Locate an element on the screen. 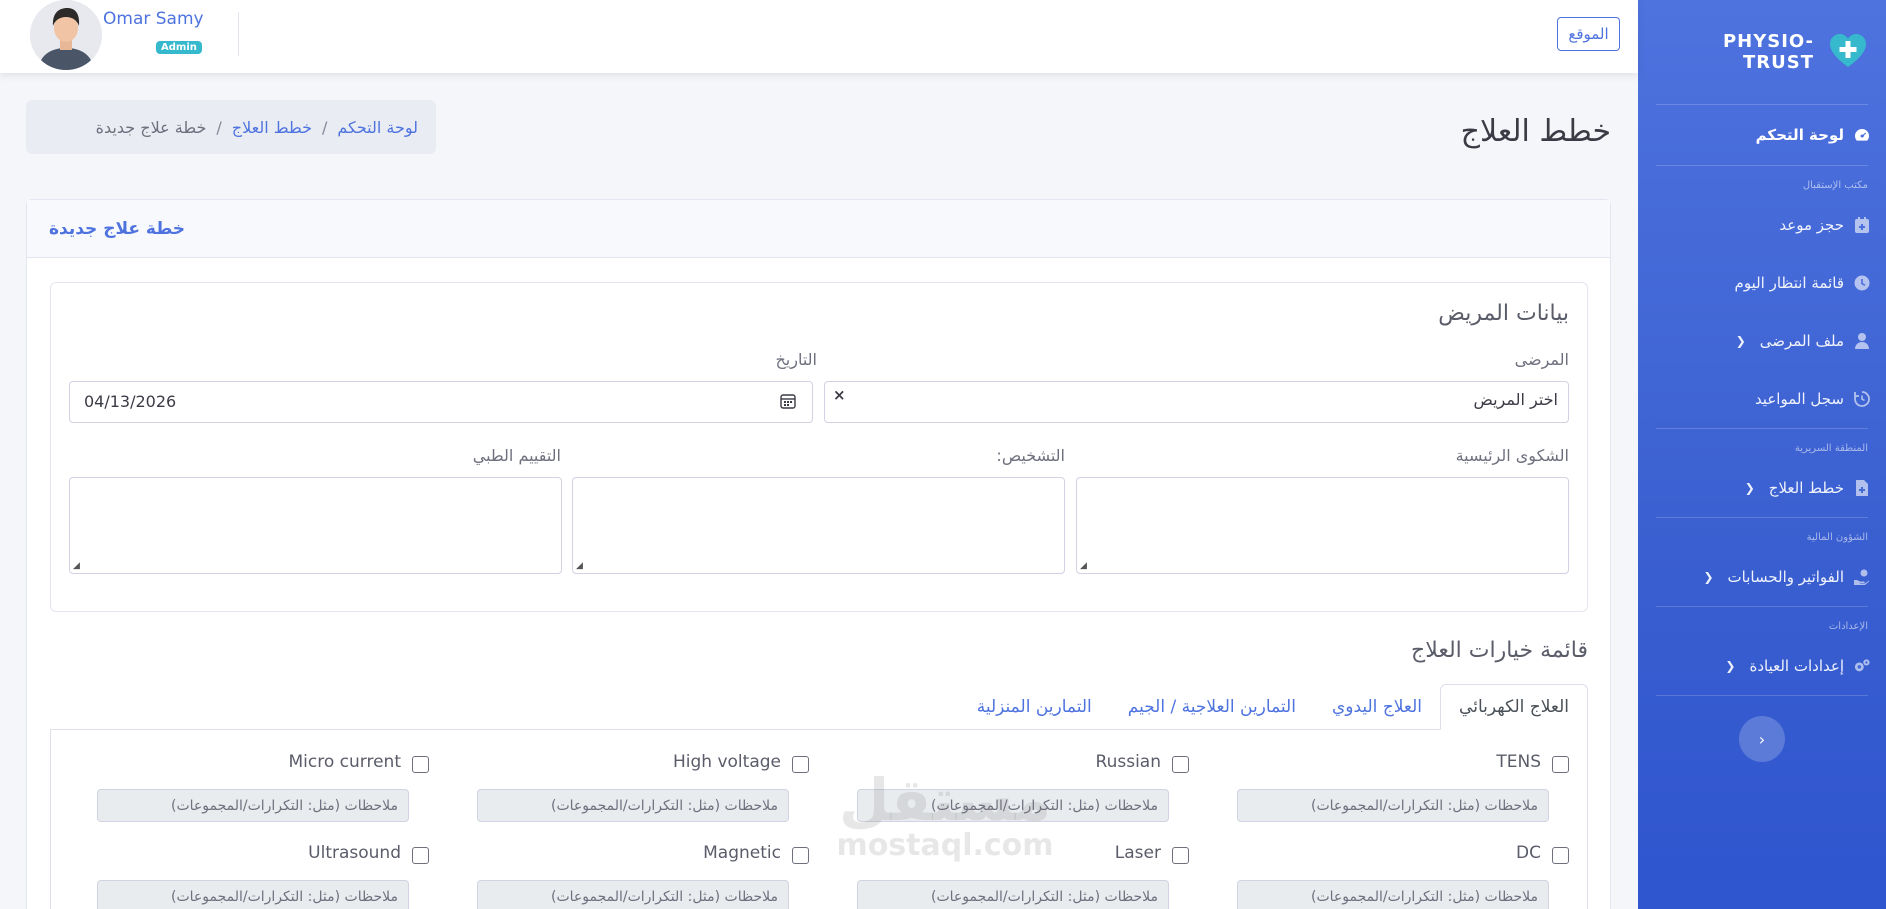  sidebar-heading-clinical: المنطقة السريرية is located at coordinates (1831, 448).